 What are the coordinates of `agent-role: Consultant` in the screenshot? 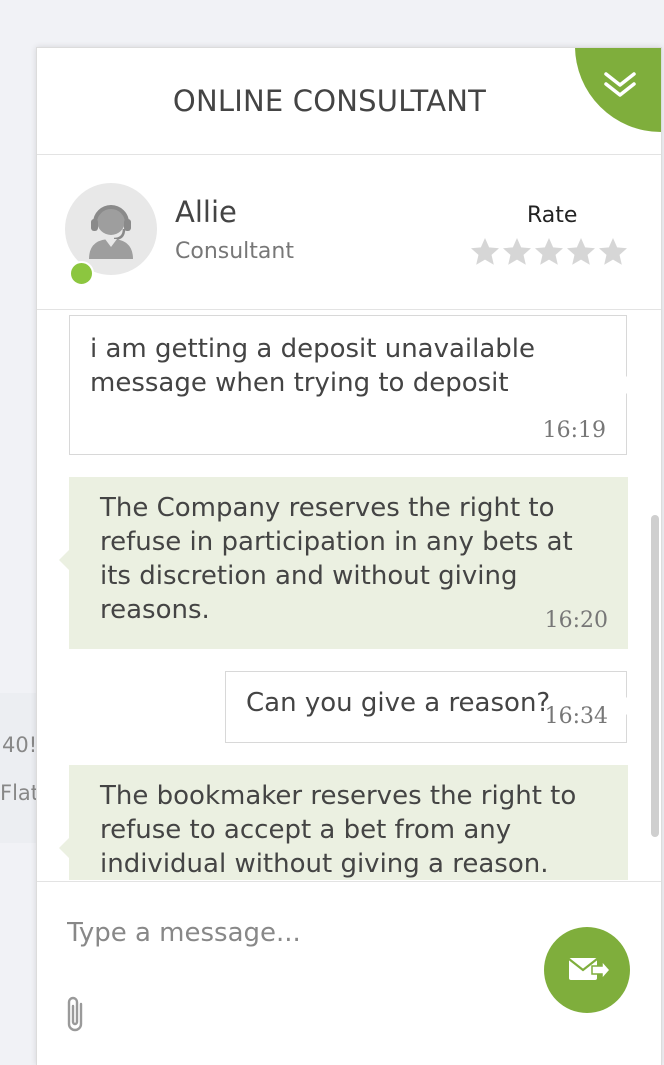 It's located at (234, 251).